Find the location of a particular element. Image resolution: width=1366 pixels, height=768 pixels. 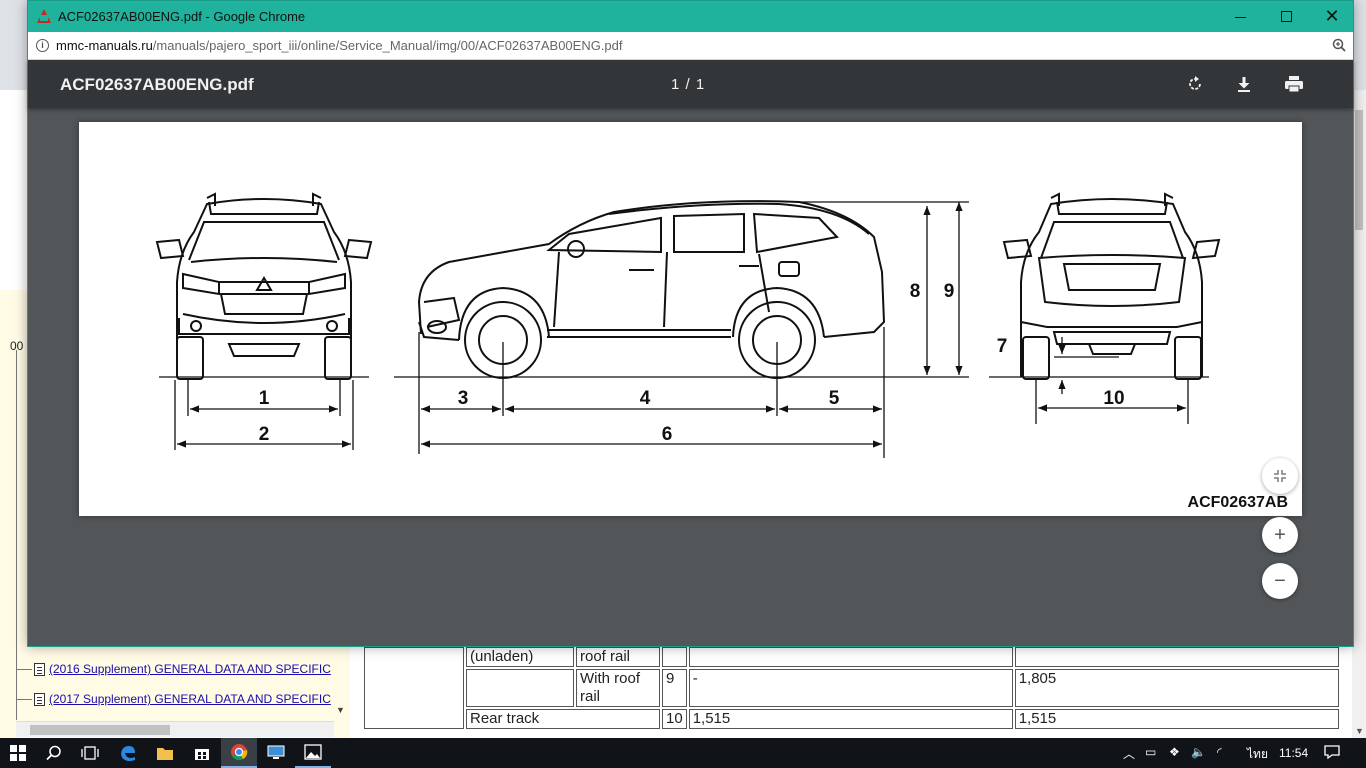

minimize-icon is located at coordinates (1240, 17).